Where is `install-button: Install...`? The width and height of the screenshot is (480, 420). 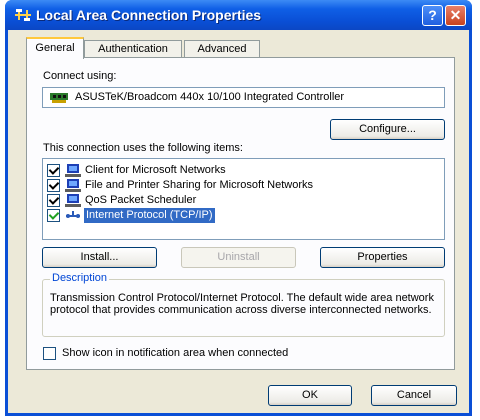
install-button: Install... is located at coordinates (99, 257).